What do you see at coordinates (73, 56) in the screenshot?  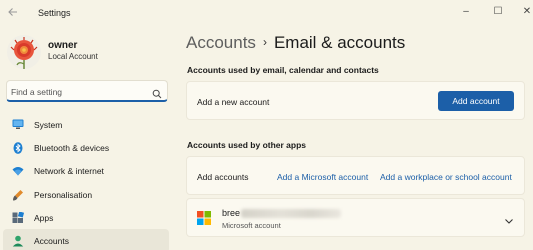 I see `profile-account-type: Local Account` at bounding box center [73, 56].